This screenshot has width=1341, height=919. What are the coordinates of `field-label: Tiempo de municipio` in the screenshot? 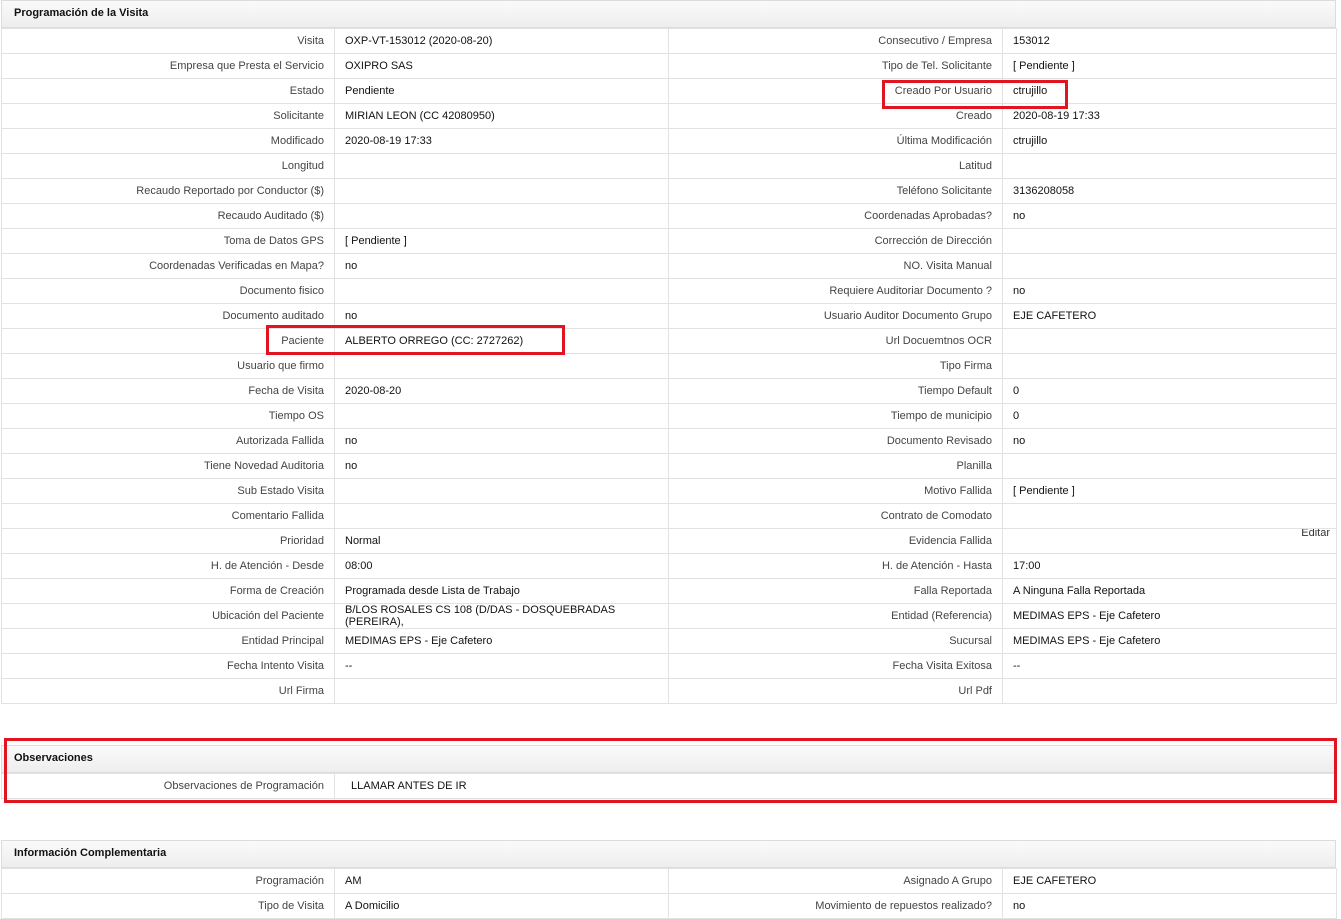 It's located at (835, 416).